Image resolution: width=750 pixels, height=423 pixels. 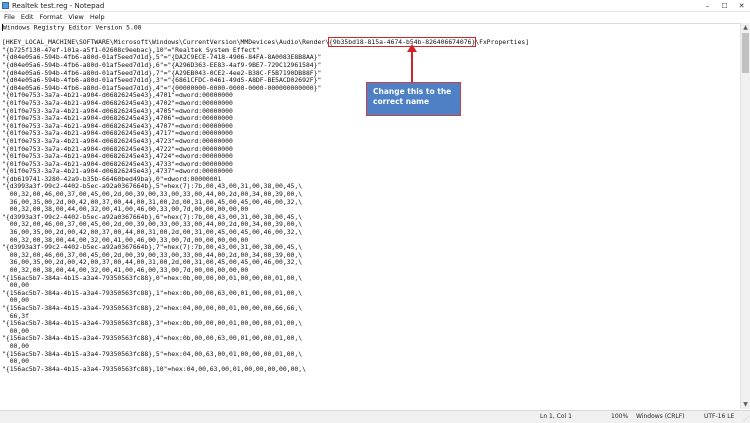 I want to click on key-path-suffix: \FxProperties], so click(x=502, y=42).